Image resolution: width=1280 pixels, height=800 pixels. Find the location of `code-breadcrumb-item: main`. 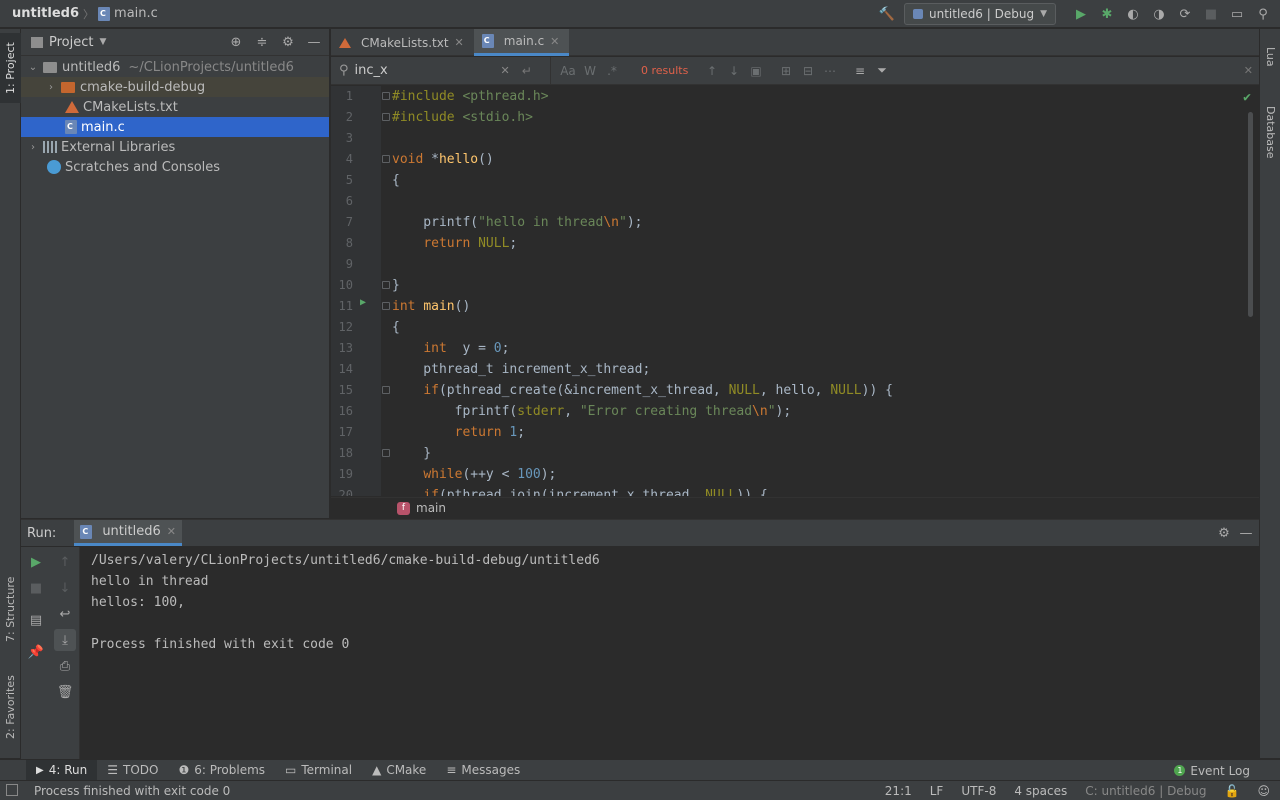

code-breadcrumb-item: main is located at coordinates (431, 508).